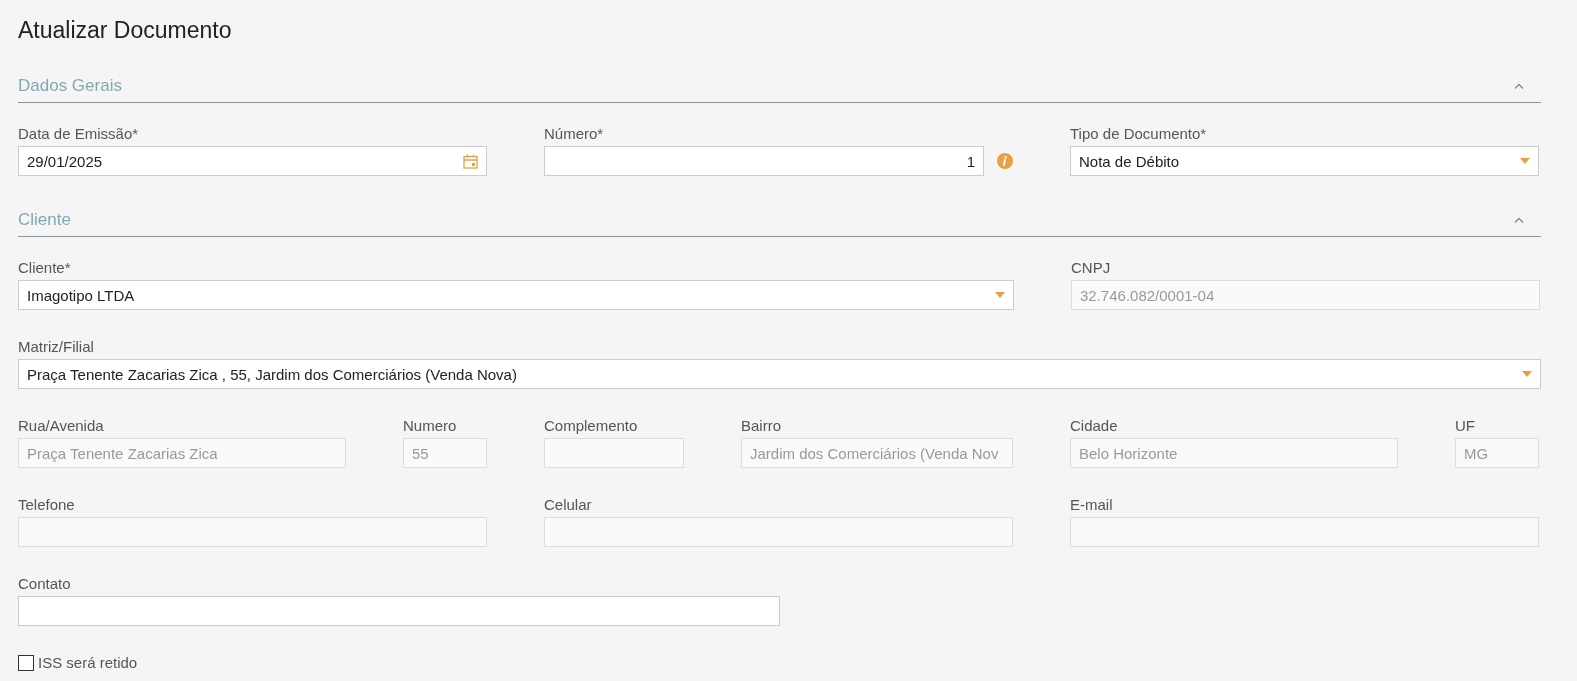  What do you see at coordinates (61, 426) in the screenshot?
I see `field-label: Rua/Avenida` at bounding box center [61, 426].